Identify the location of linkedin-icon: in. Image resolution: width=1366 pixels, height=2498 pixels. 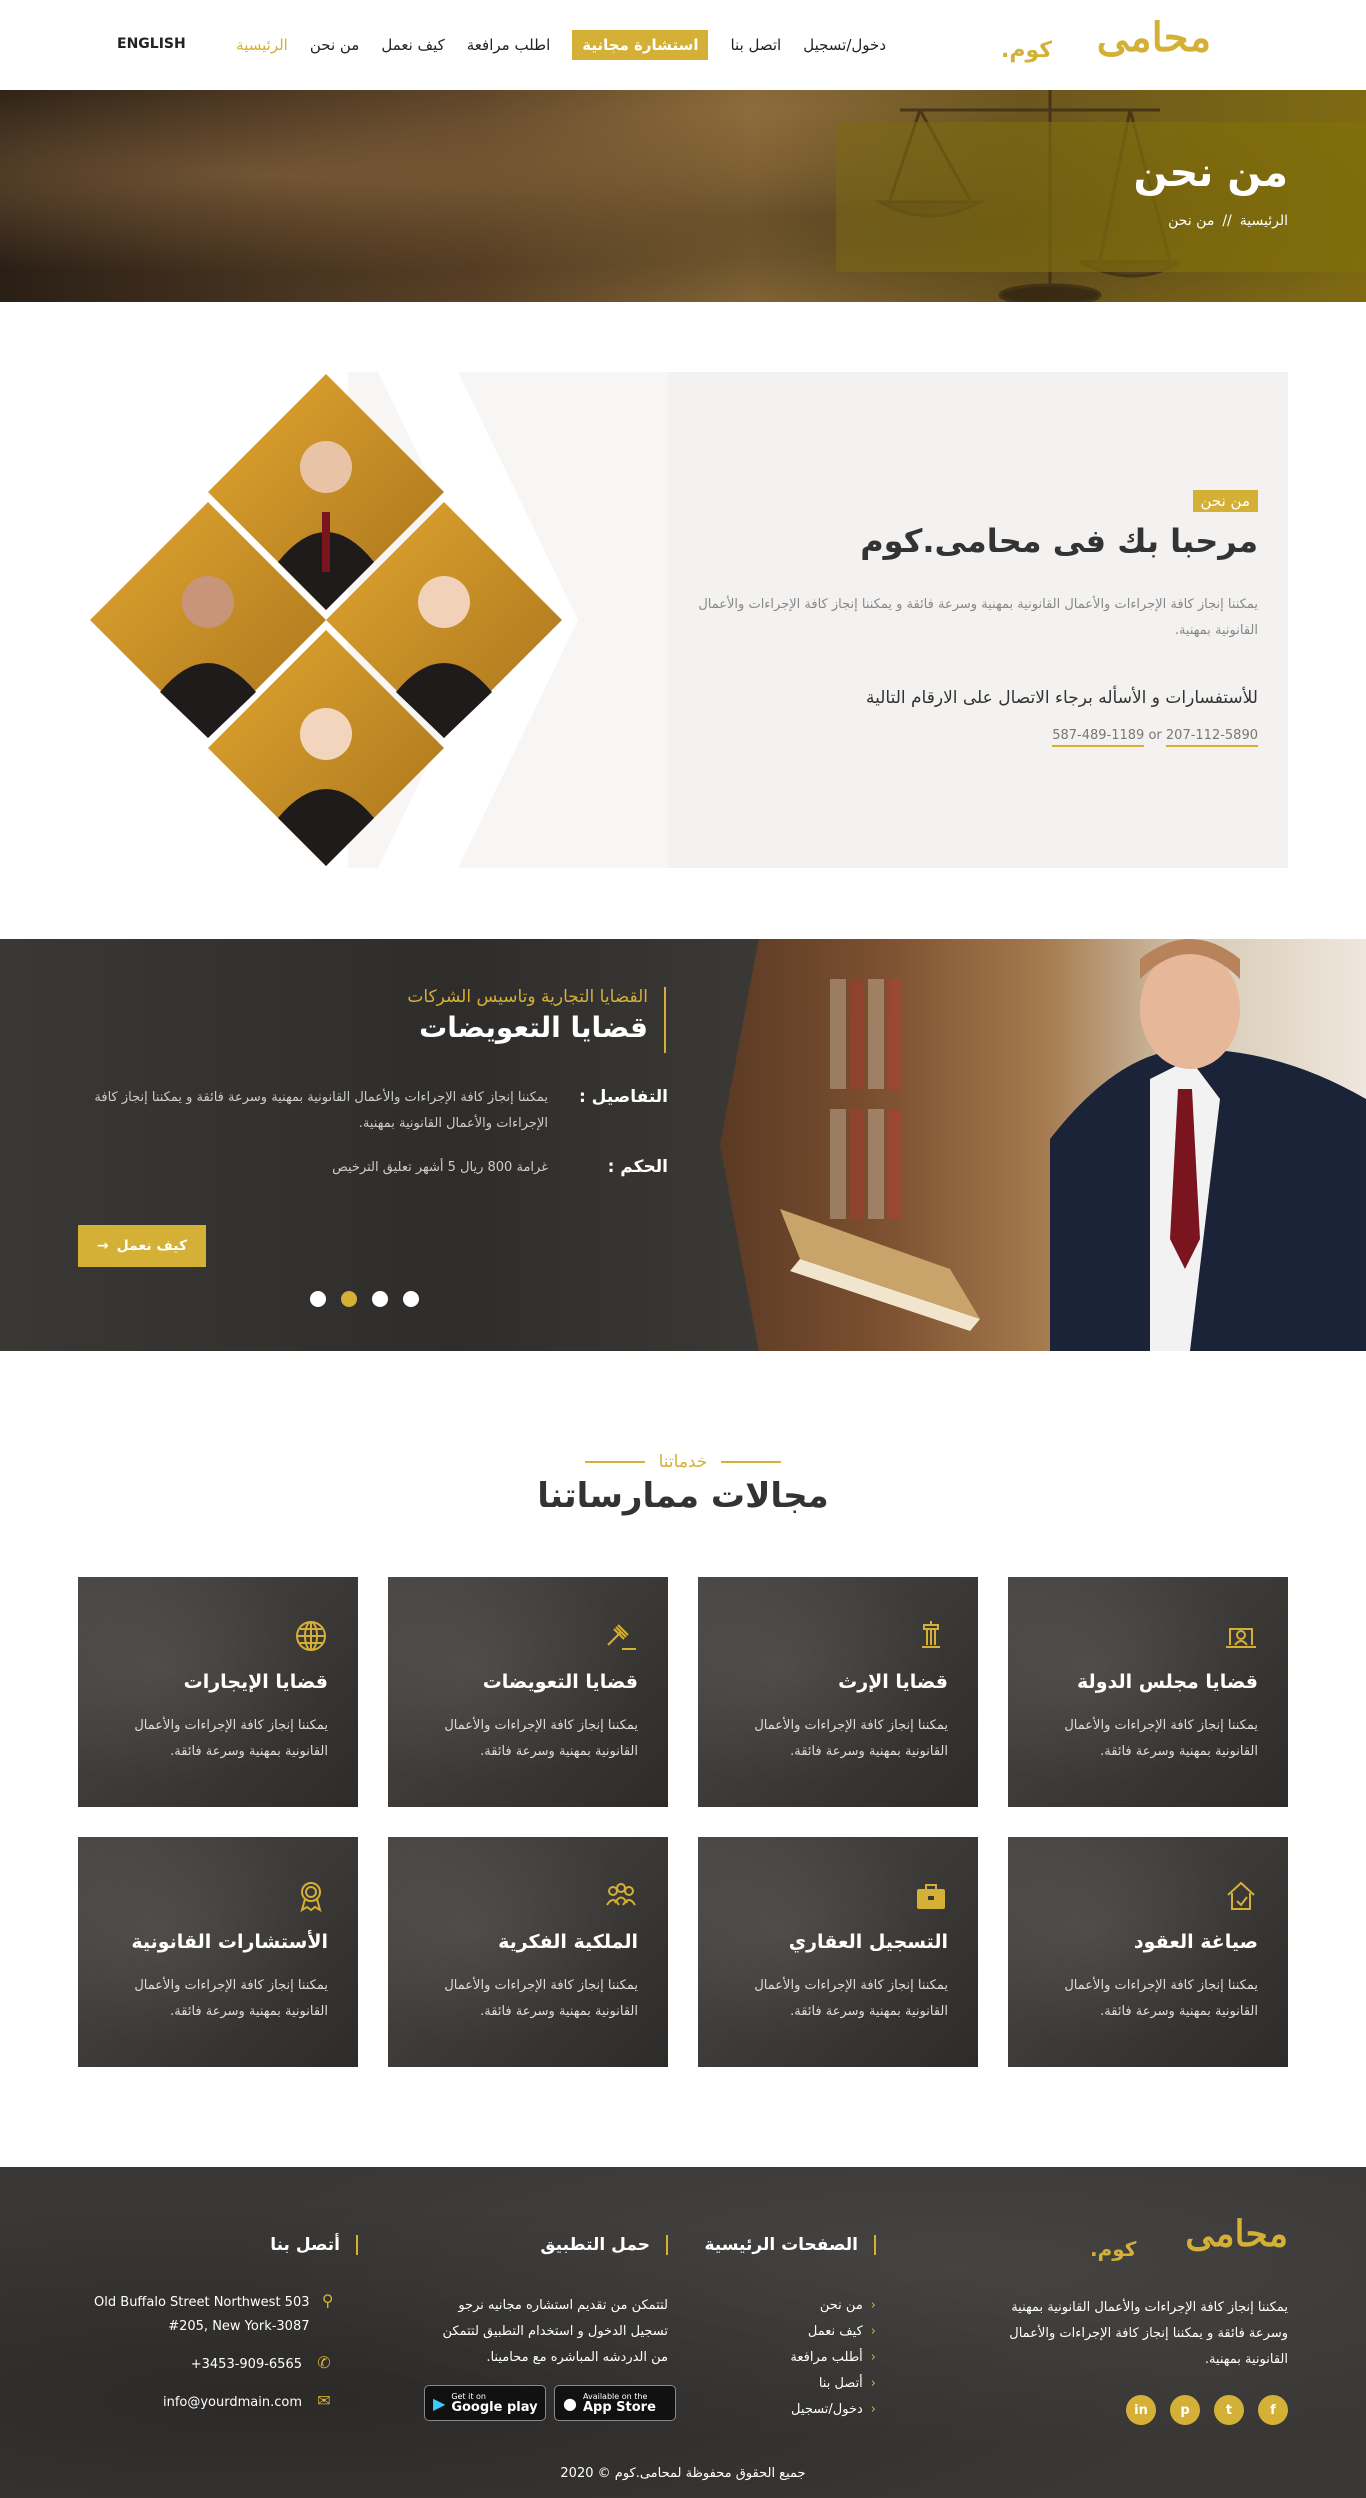
(1141, 2410).